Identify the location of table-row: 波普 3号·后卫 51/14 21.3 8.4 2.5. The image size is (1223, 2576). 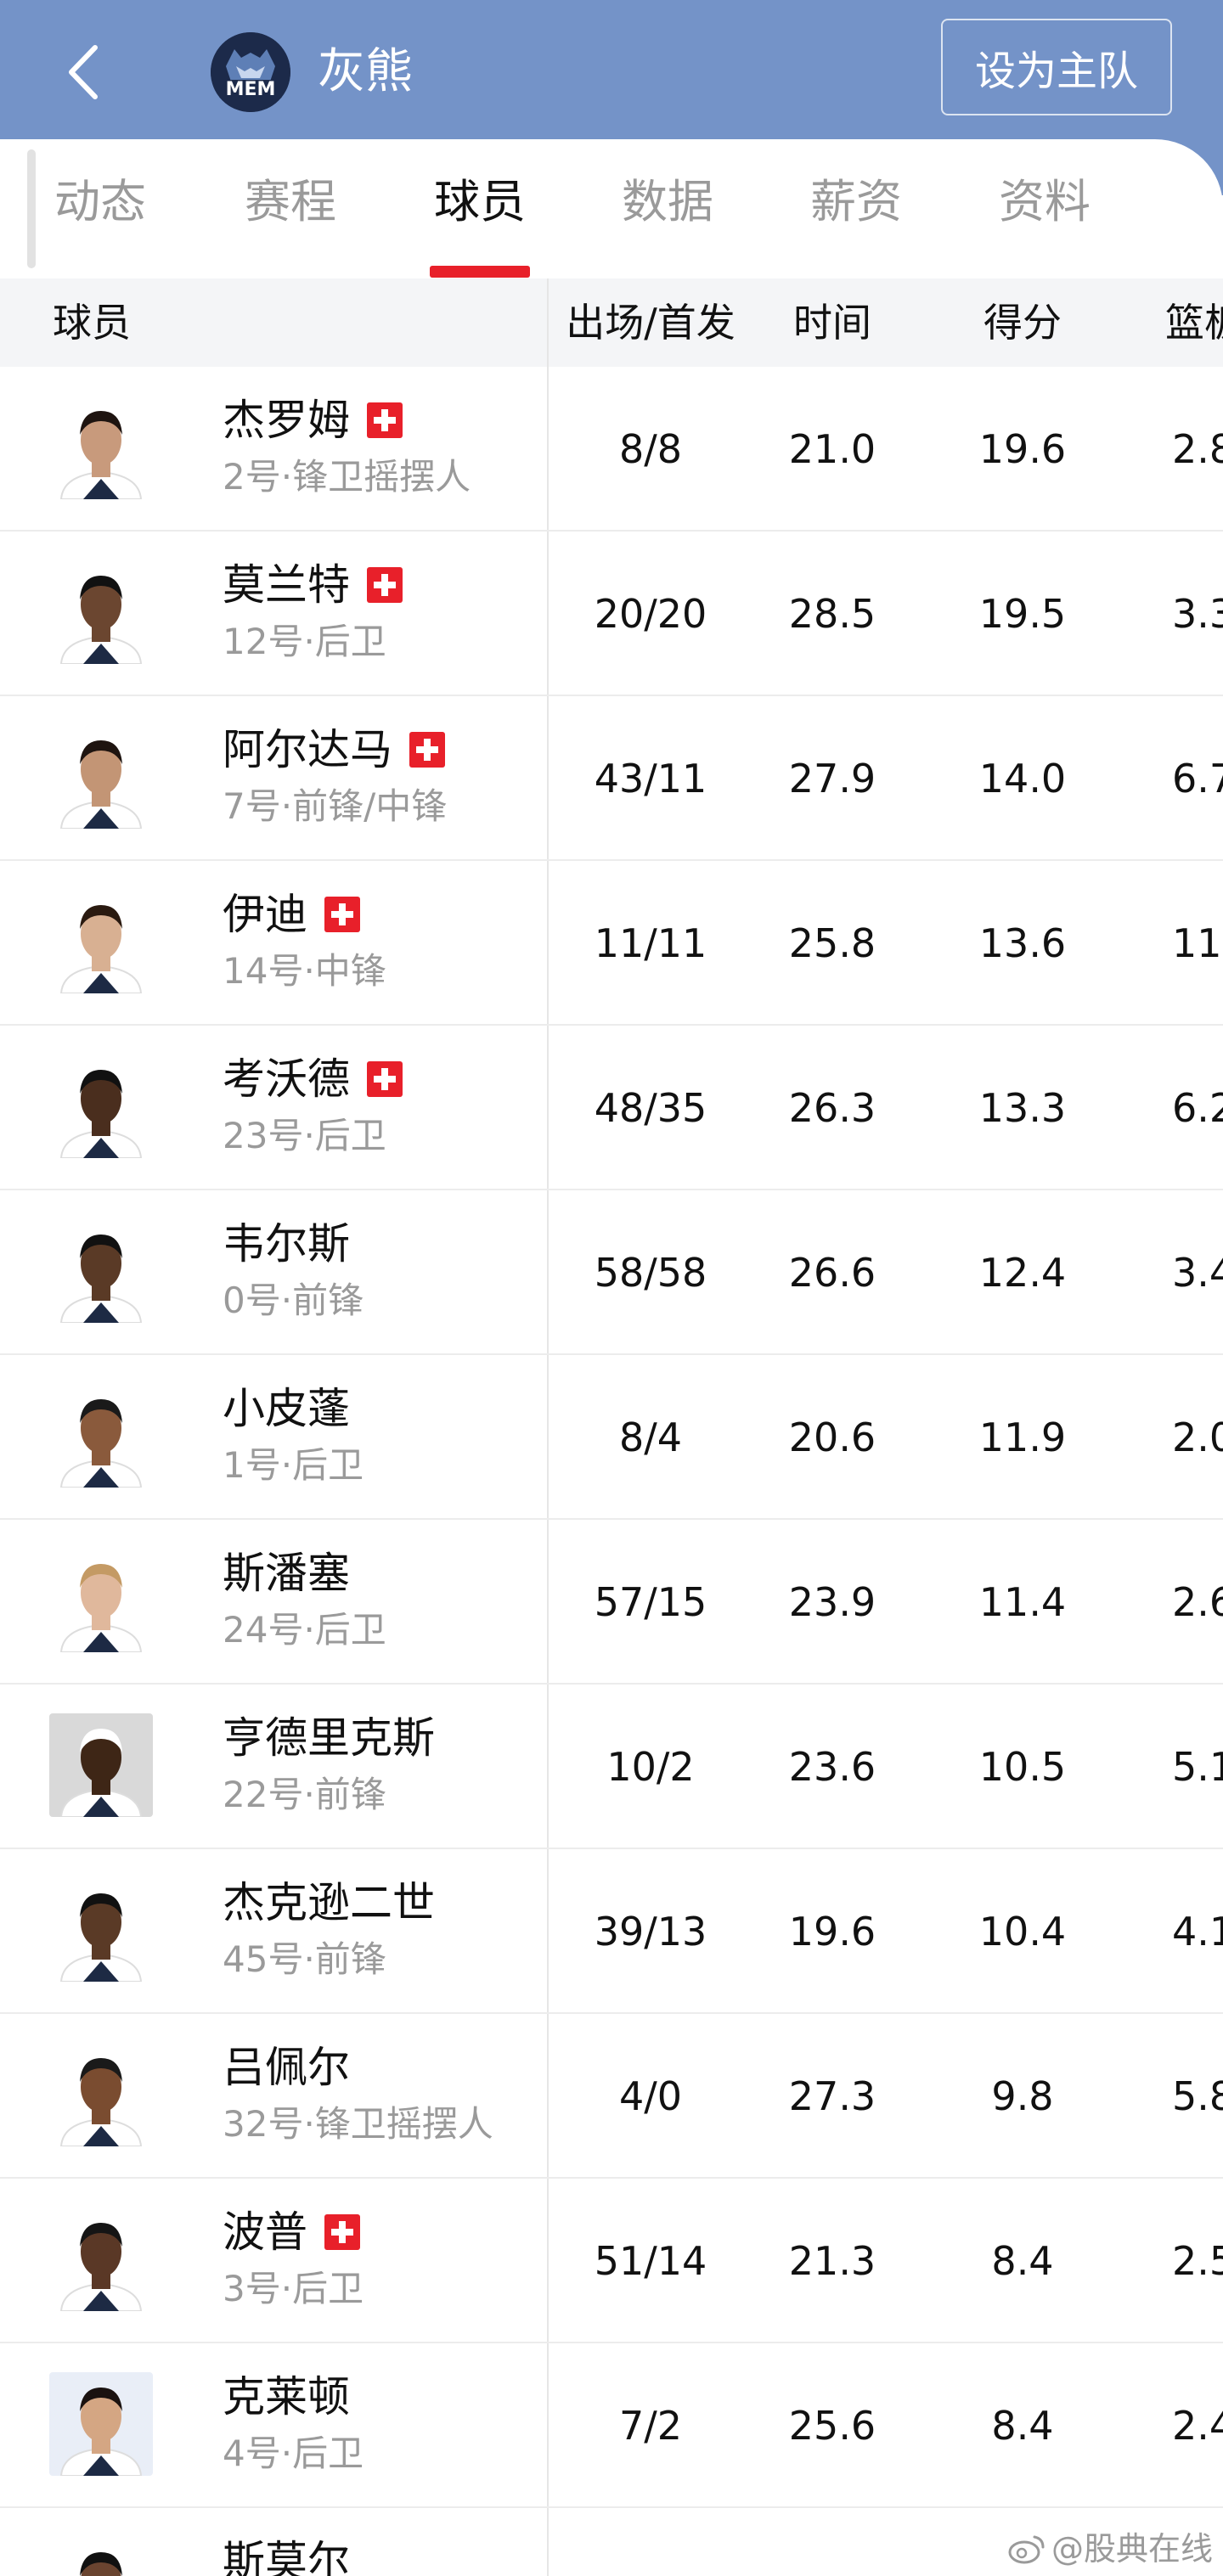
(611, 2261).